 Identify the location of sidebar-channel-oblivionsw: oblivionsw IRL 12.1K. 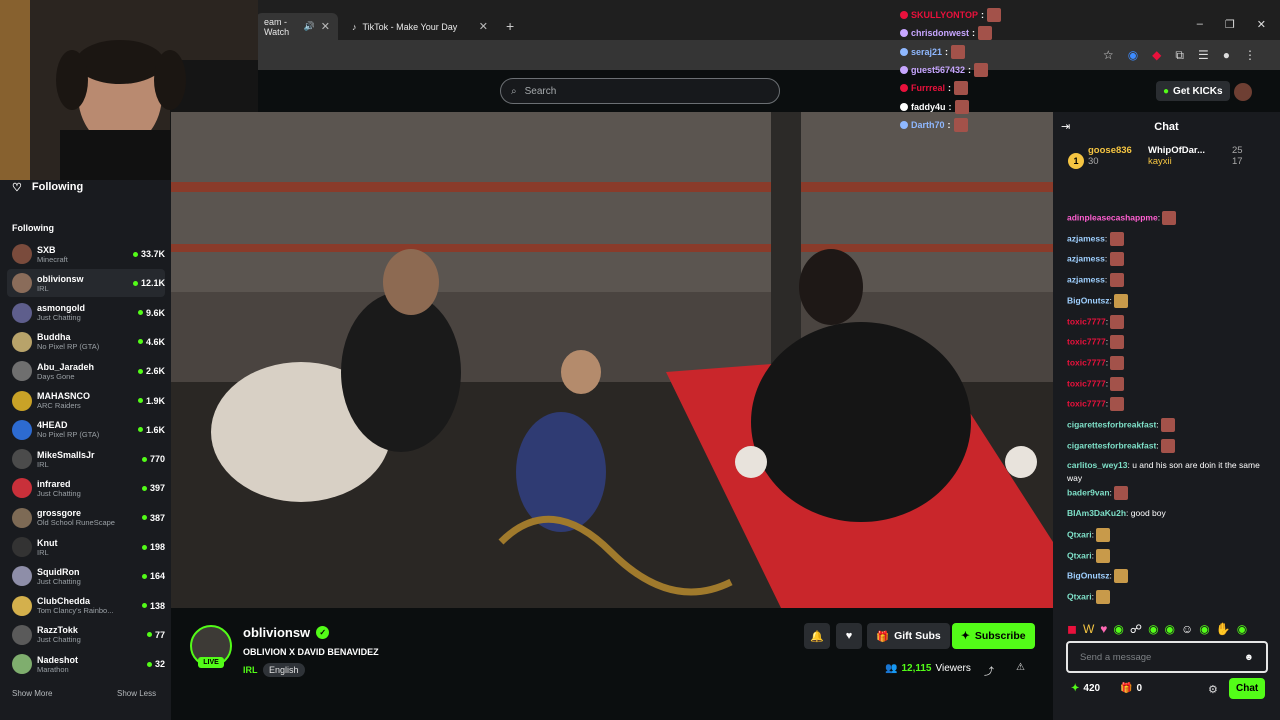
(86, 283).